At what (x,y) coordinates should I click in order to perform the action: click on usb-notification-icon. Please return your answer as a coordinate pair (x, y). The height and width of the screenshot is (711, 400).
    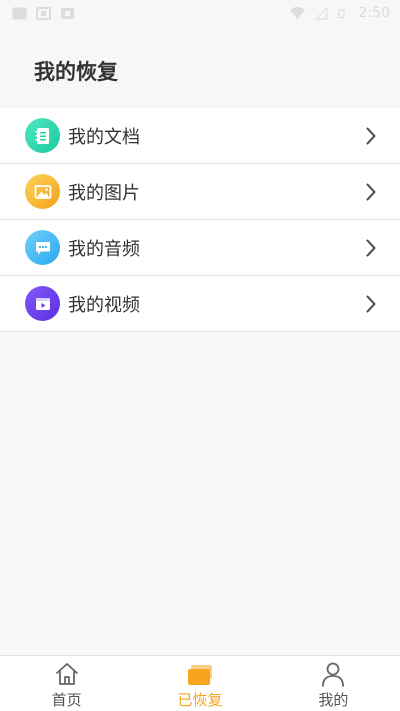
    Looking at the image, I should click on (43, 13).